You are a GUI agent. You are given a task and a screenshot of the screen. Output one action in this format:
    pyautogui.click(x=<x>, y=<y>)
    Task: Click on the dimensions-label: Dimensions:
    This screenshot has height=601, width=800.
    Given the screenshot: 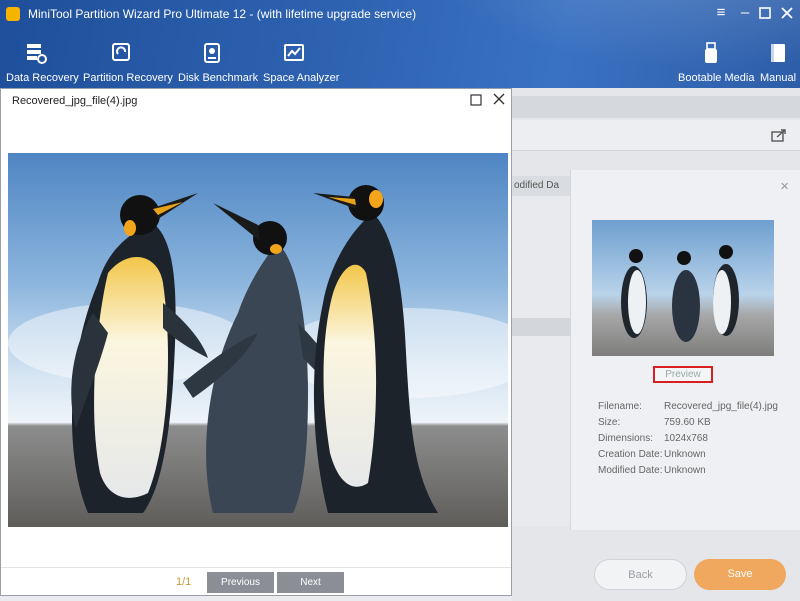 What is the action you would take?
    pyautogui.click(x=626, y=438)
    